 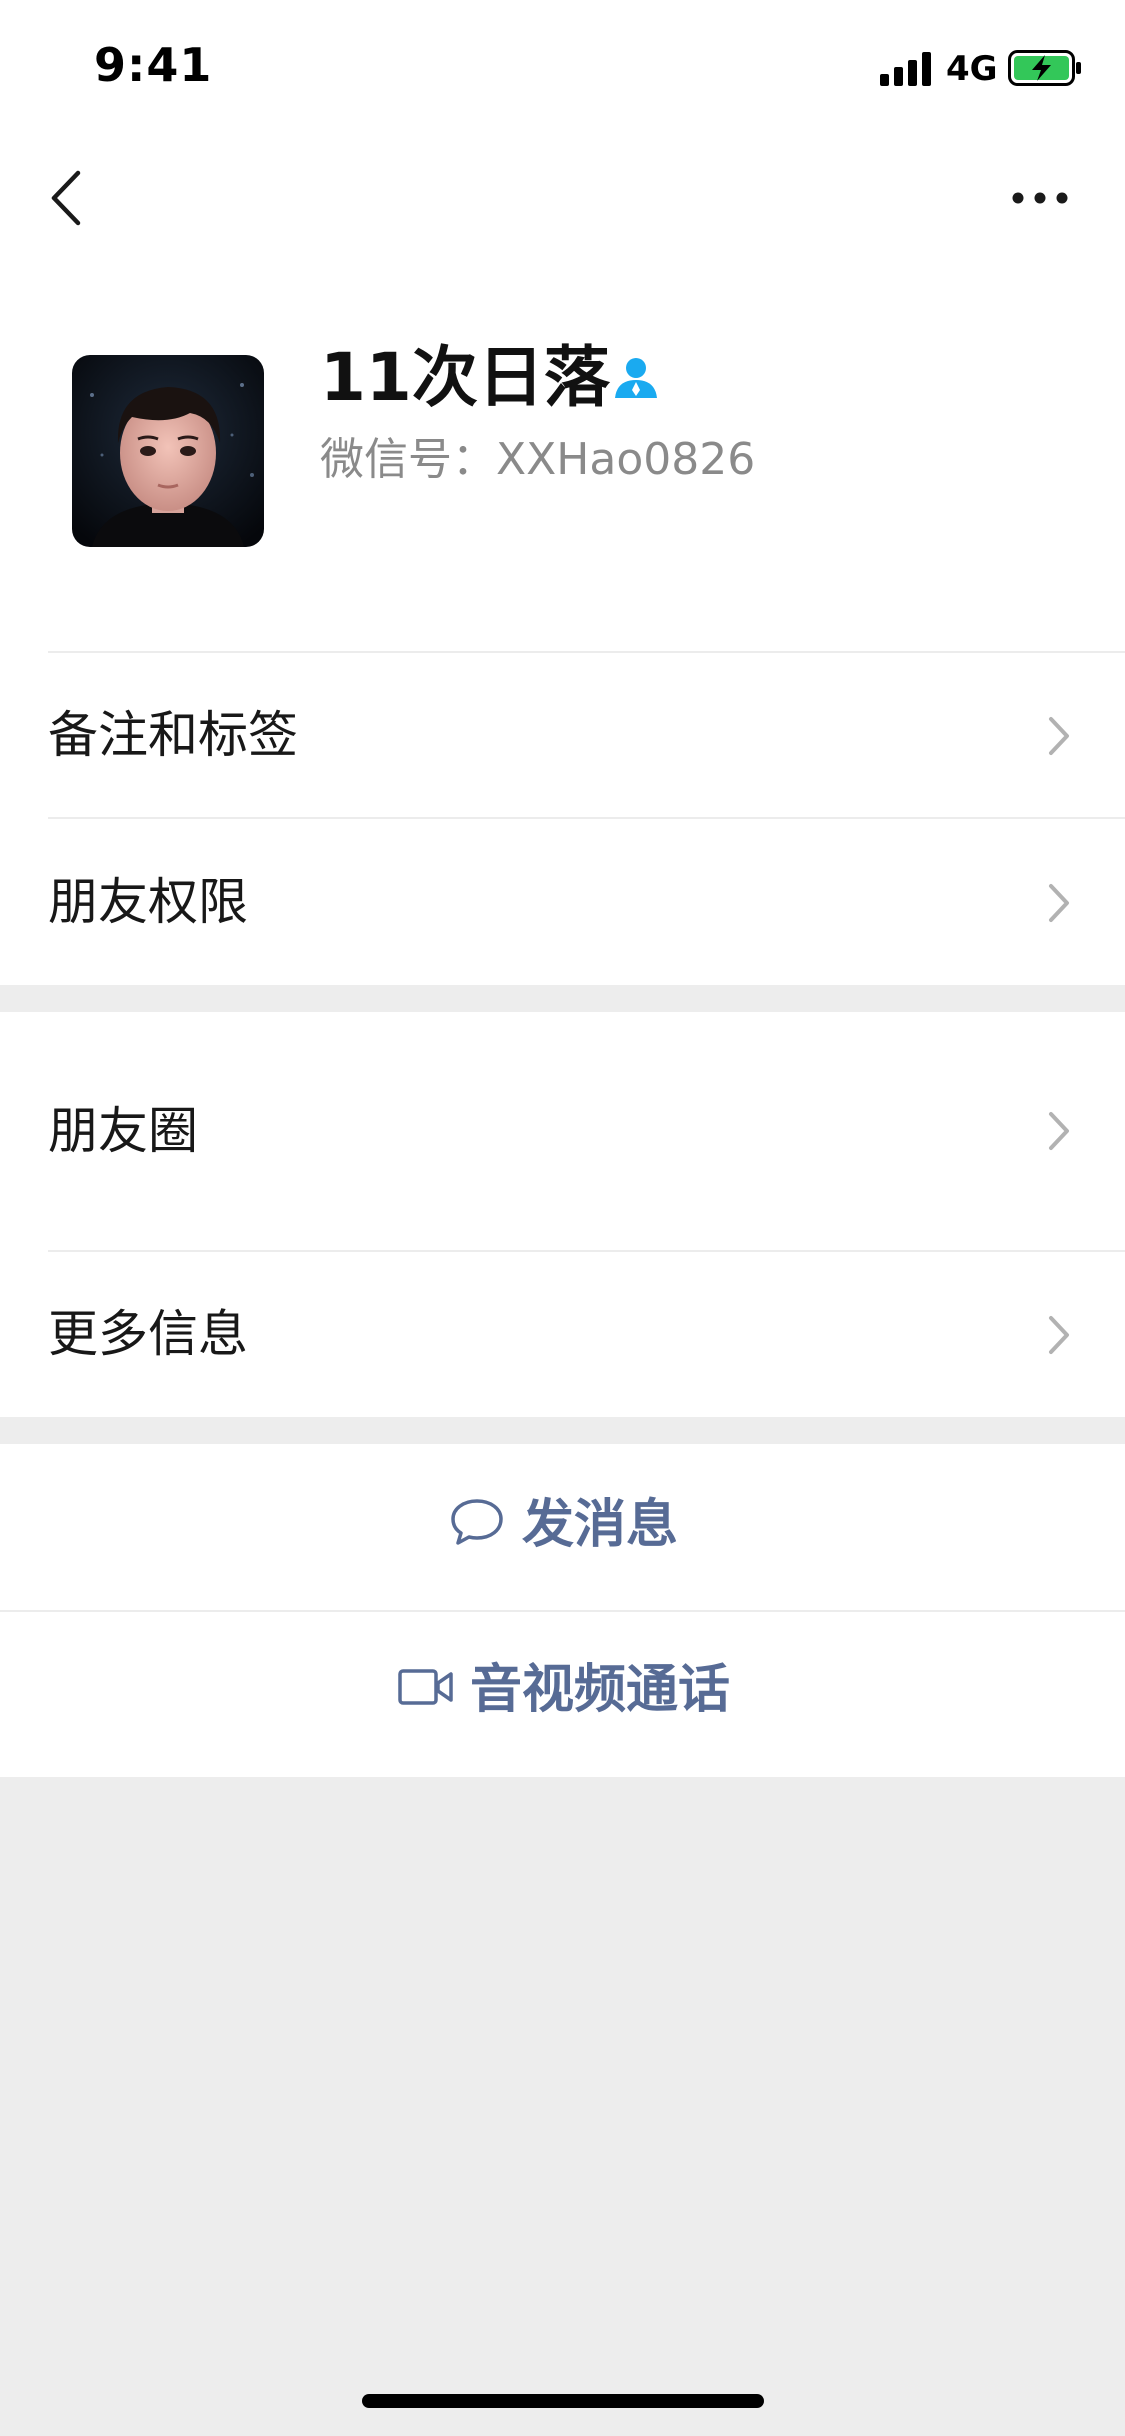 What do you see at coordinates (636, 378) in the screenshot?
I see `contact-person-icon` at bounding box center [636, 378].